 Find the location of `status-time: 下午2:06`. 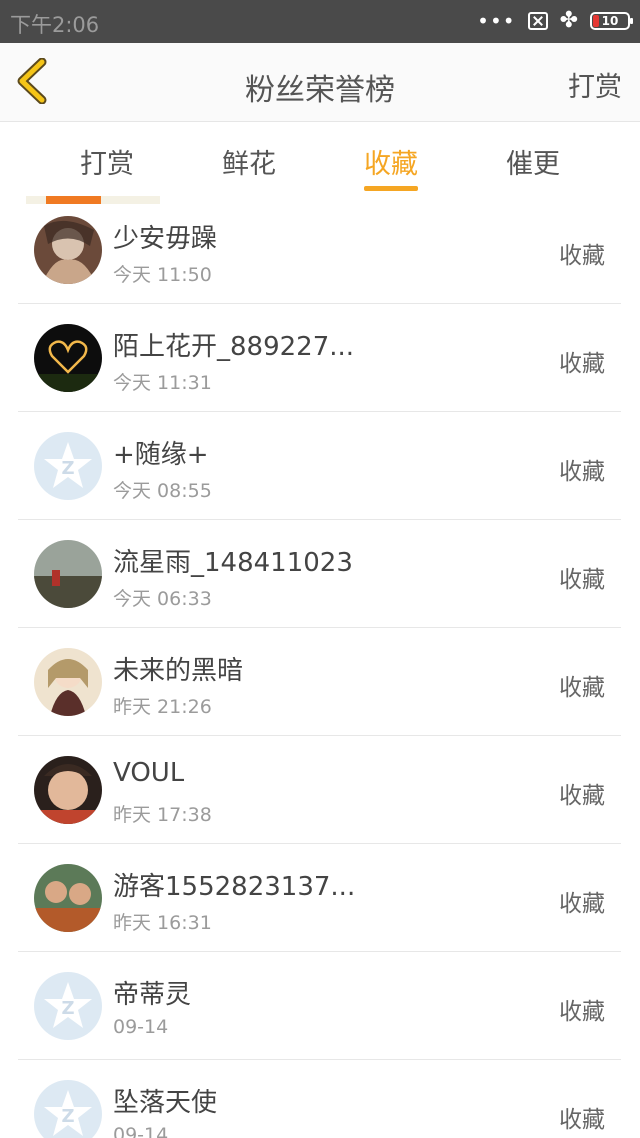

status-time: 下午2:06 is located at coordinates (55, 25).